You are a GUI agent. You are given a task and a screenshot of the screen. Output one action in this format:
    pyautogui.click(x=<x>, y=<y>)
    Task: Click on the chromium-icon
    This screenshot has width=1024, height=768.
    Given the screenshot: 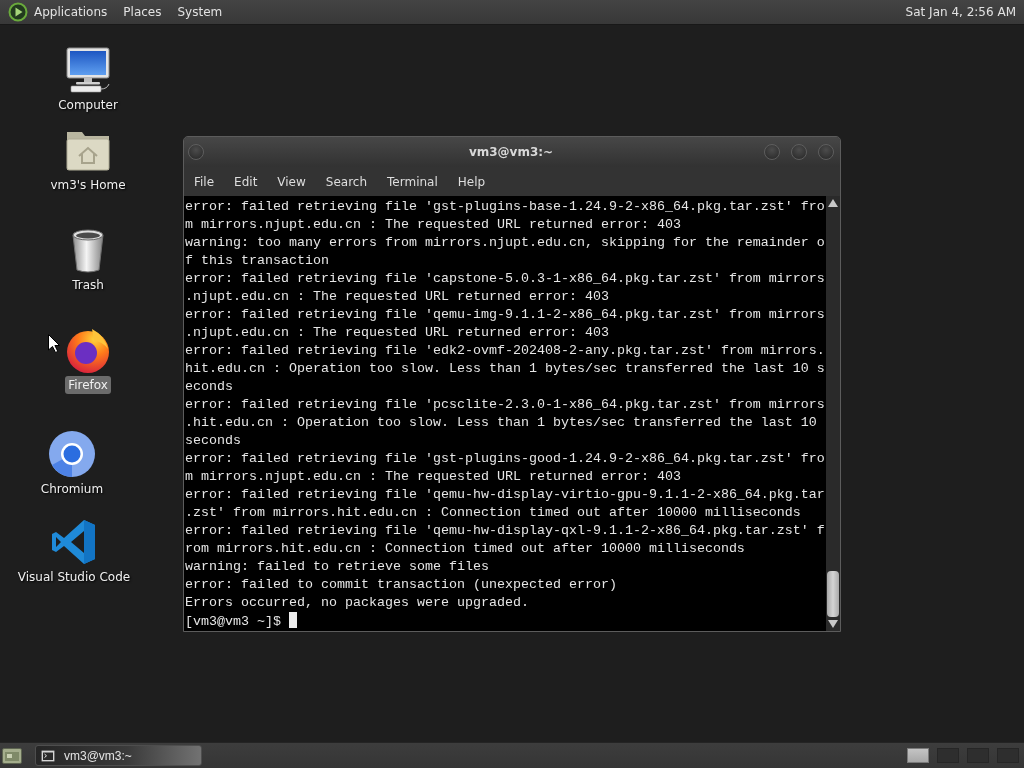 What is the action you would take?
    pyautogui.click(x=72, y=454)
    